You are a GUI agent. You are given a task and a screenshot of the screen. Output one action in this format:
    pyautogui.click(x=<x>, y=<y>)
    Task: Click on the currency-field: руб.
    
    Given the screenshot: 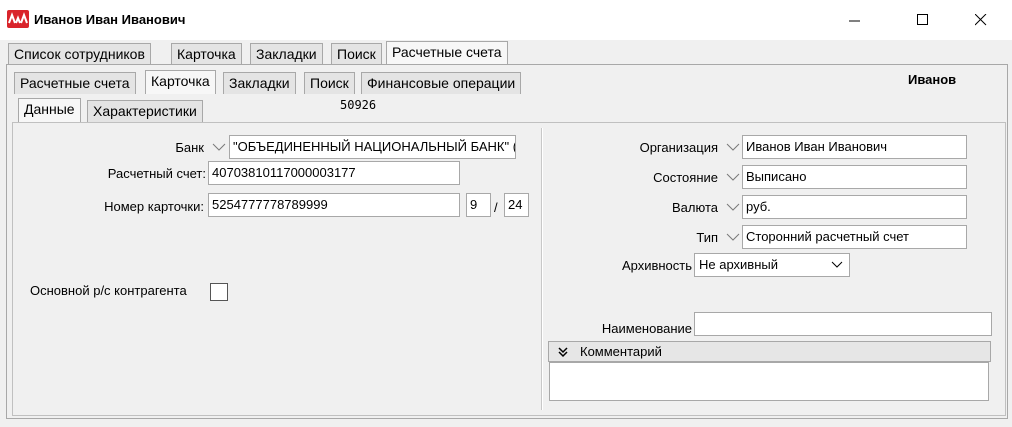 What is the action you would take?
    pyautogui.click(x=854, y=207)
    